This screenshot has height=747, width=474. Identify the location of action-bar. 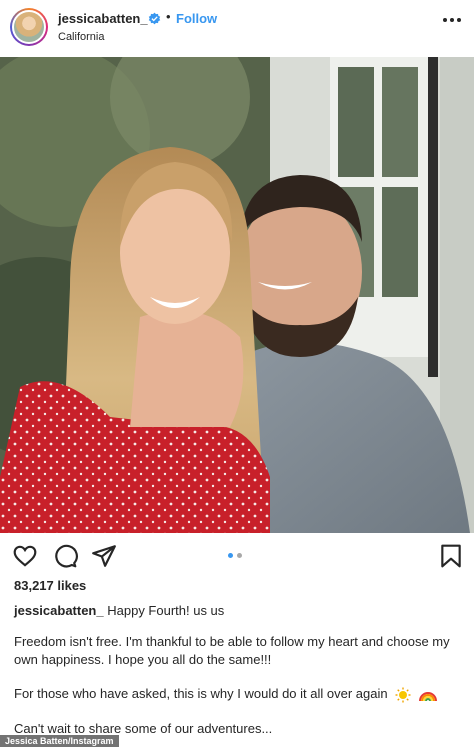
(237, 555).